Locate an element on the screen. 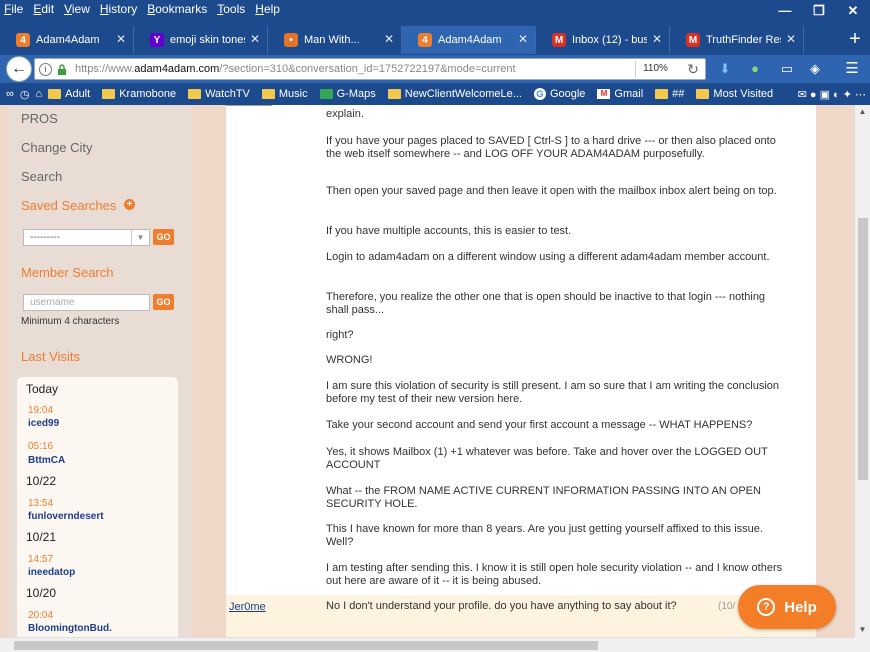  add-saved-search-icon: + is located at coordinates (129, 204).